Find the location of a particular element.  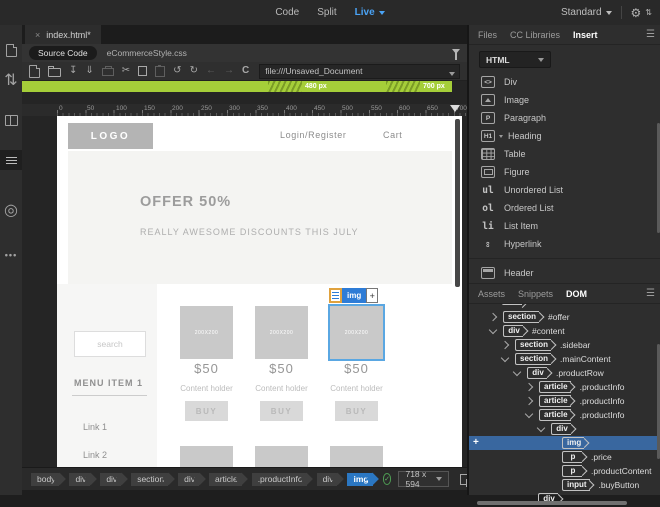

search-input is located at coordinates (110, 344).